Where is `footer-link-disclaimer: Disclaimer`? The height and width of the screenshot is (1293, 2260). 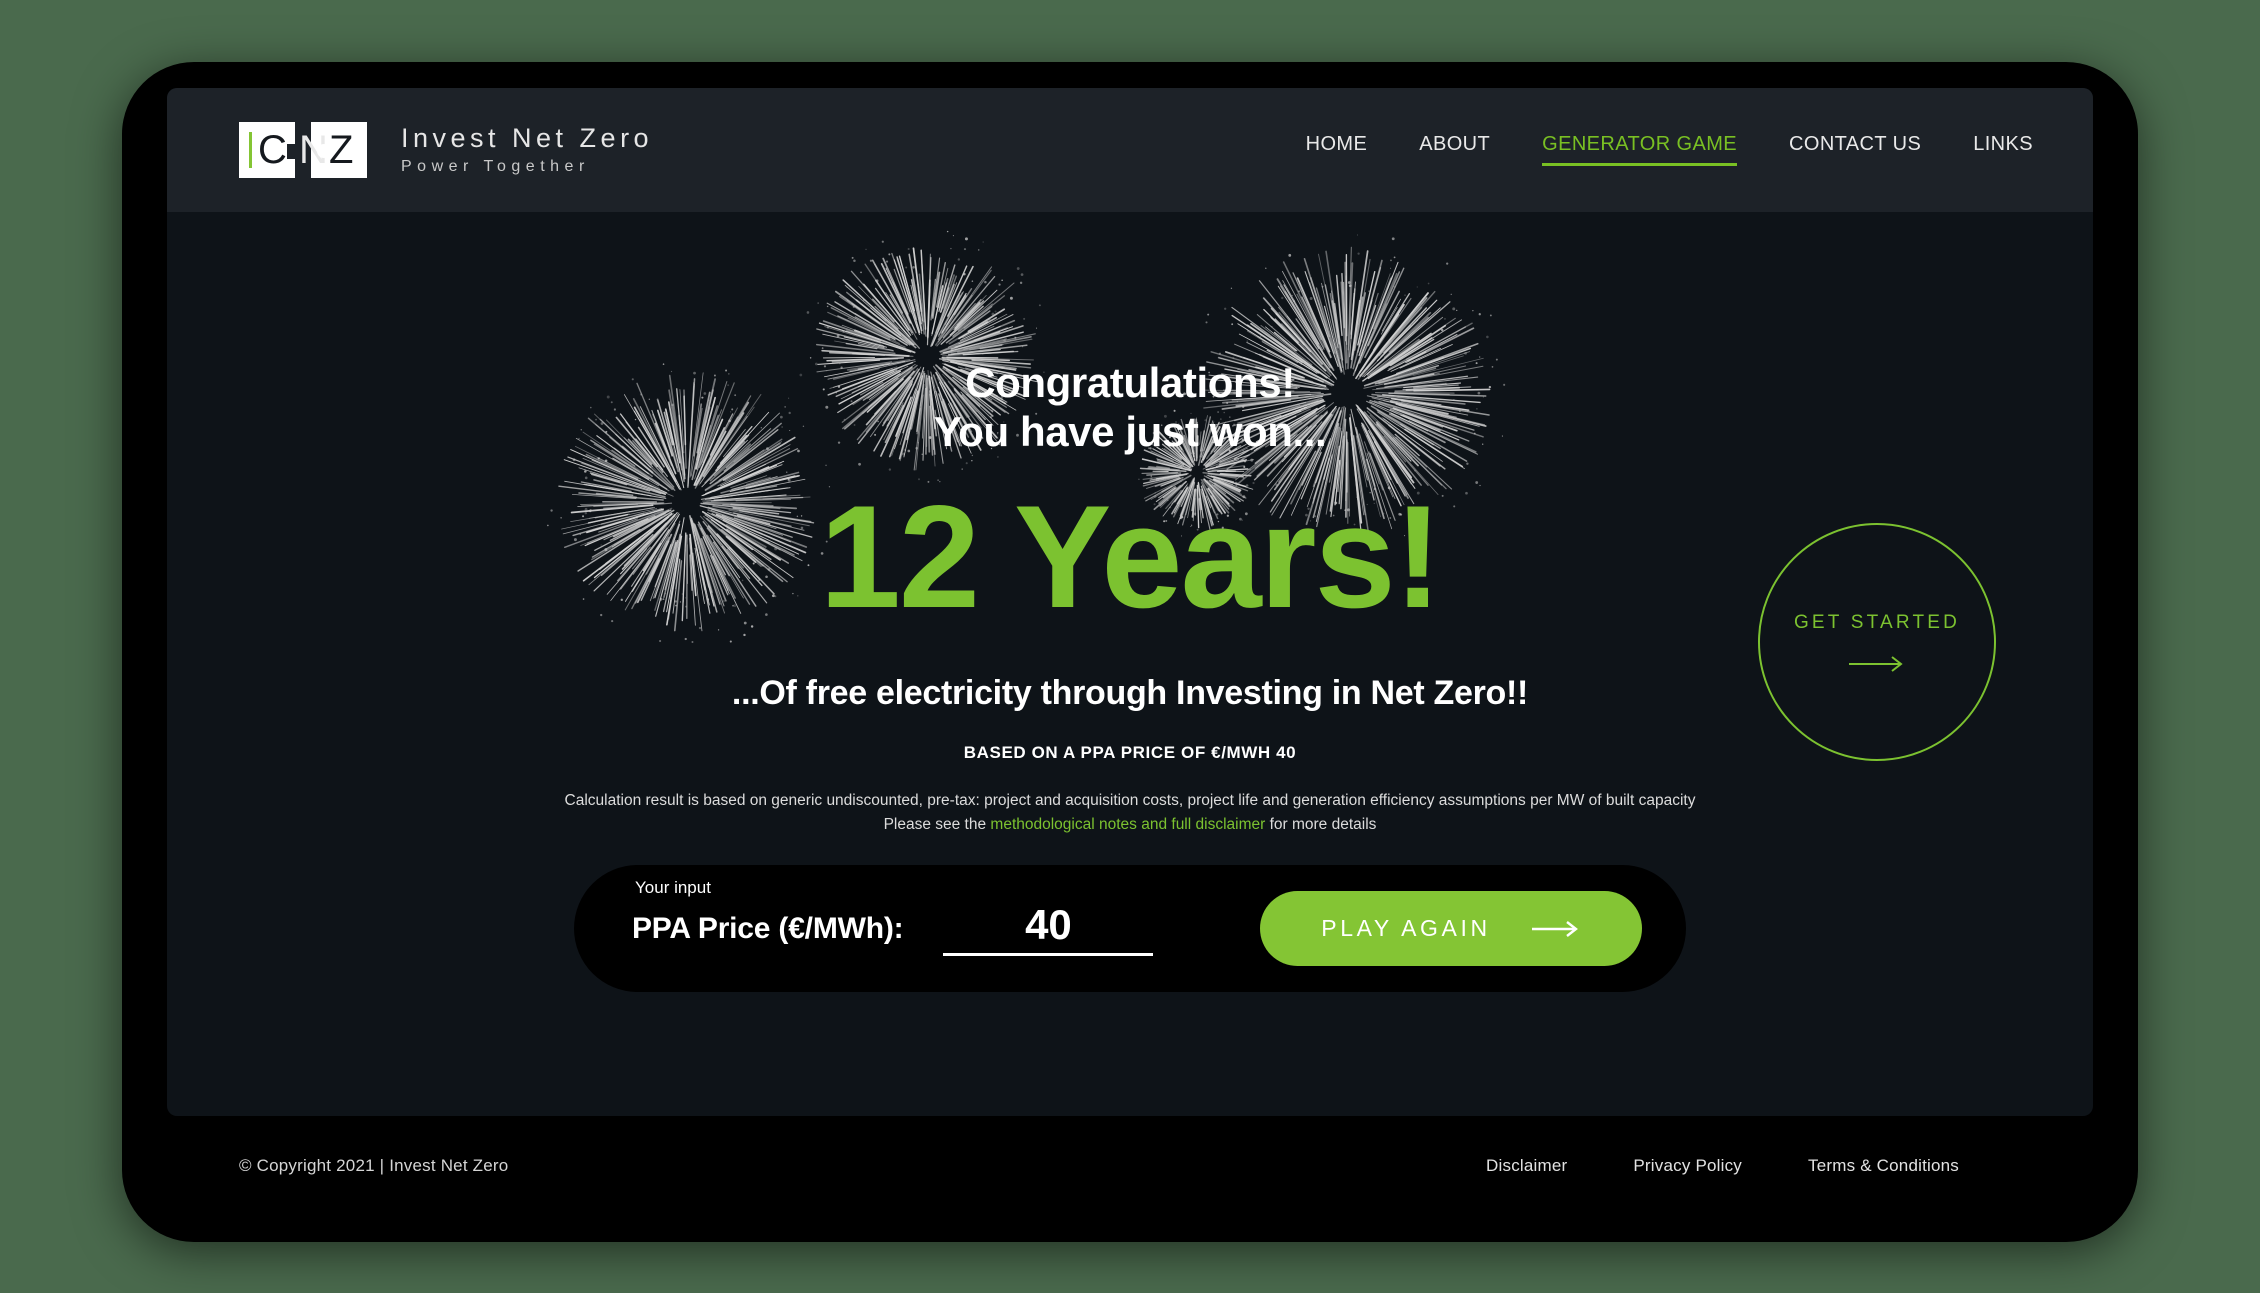 footer-link-disclaimer: Disclaimer is located at coordinates (1526, 1166).